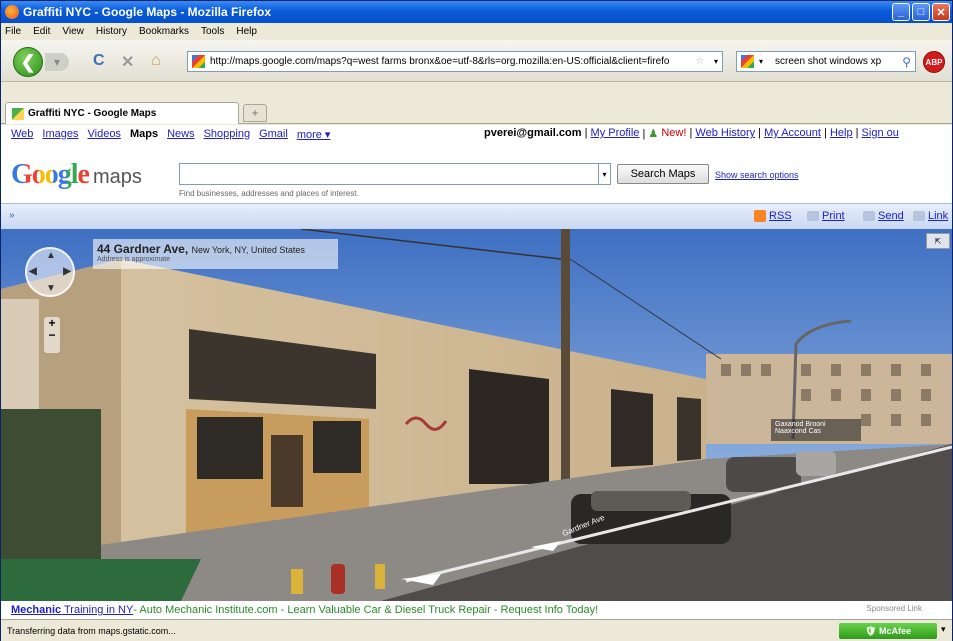  I want to click on web-history-link: Web History, so click(725, 133).